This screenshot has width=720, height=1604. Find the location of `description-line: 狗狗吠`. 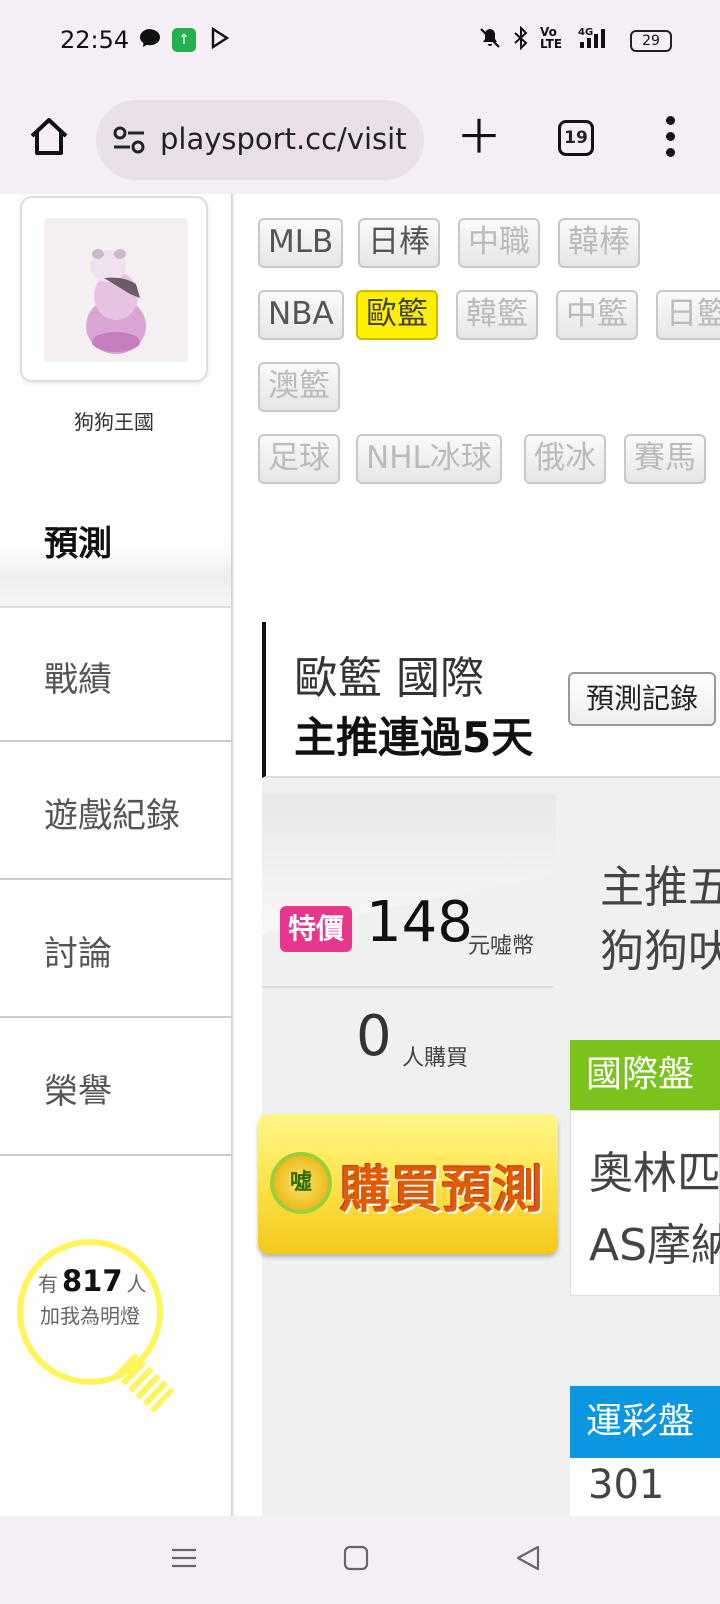

description-line: 狗狗吠 is located at coordinates (660, 951).